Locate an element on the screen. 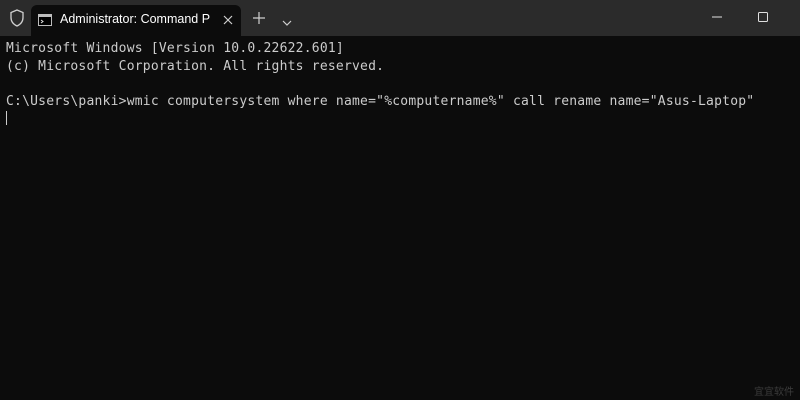 The height and width of the screenshot is (400, 800). text-cursor is located at coordinates (6, 118).